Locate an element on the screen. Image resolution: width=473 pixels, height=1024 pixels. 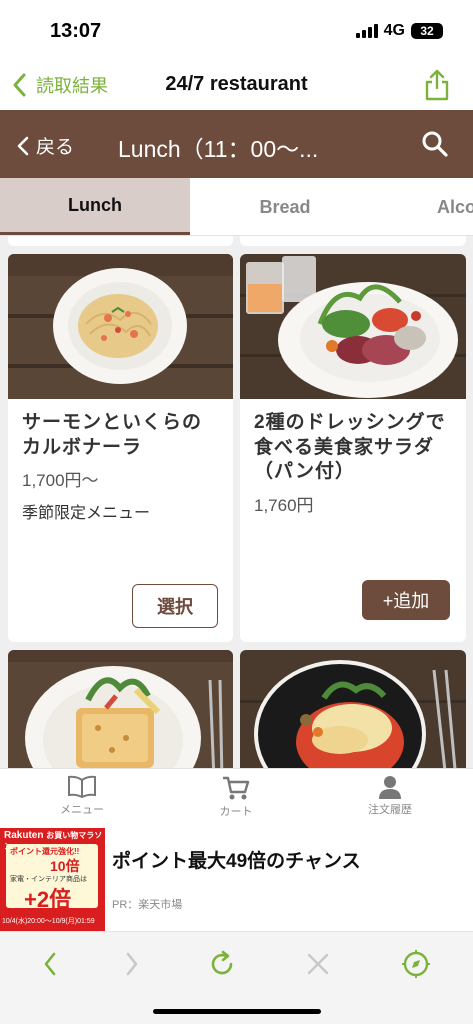
search-button is located at coordinates (435, 146).